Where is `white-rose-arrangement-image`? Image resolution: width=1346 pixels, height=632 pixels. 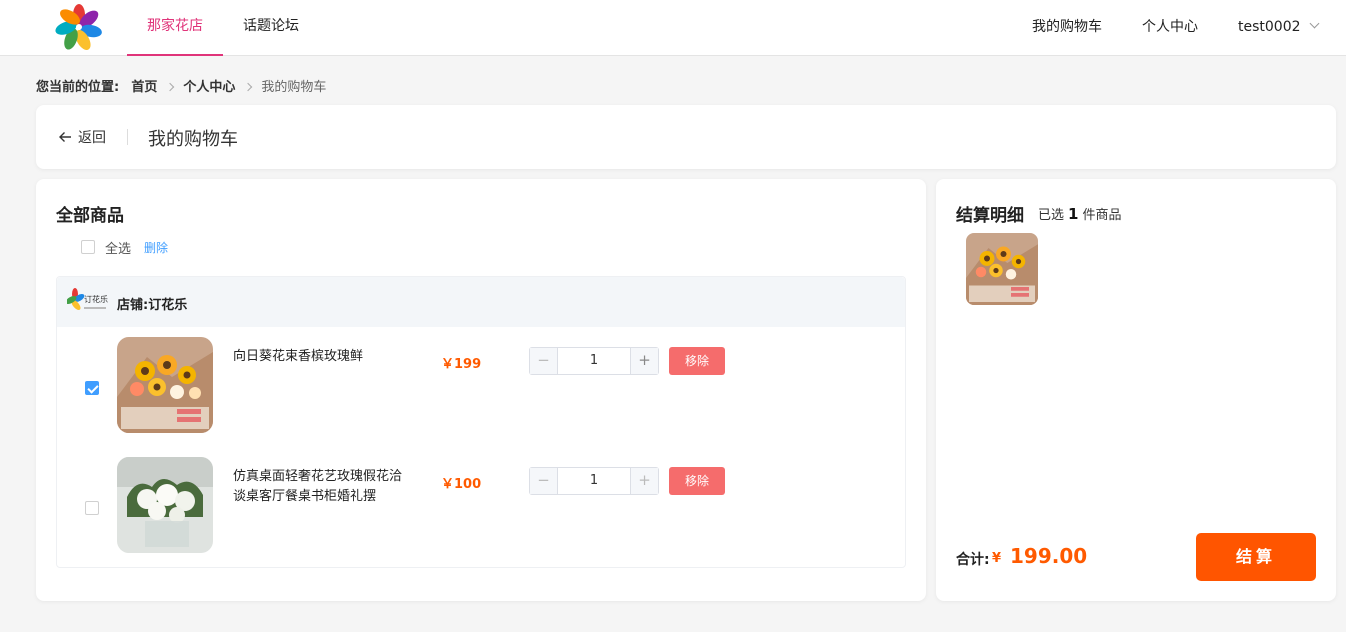 white-rose-arrangement-image is located at coordinates (165, 505).